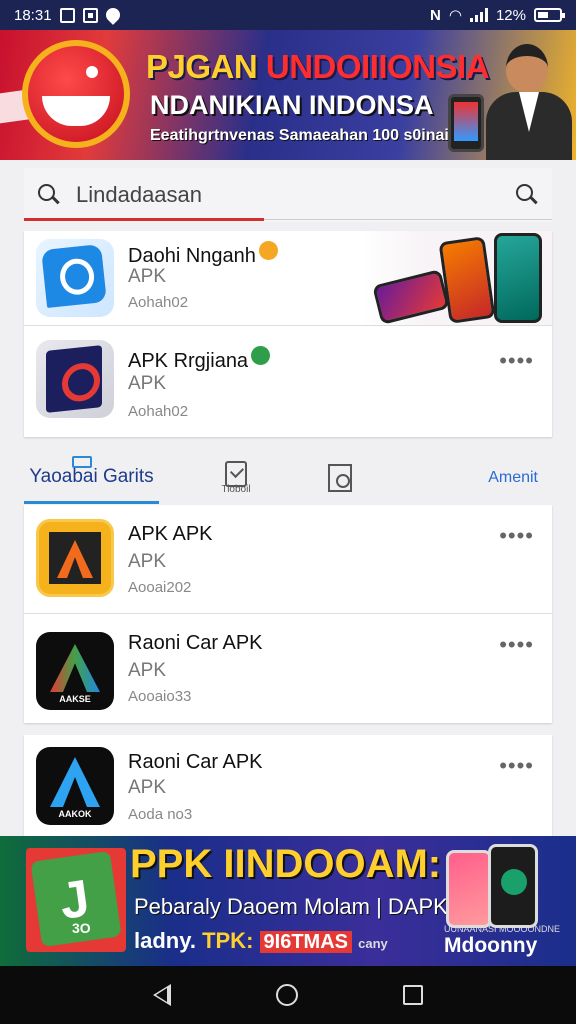 This screenshot has height=1024, width=576. I want to click on status-right: N ◠ 12%, so click(497, 15).